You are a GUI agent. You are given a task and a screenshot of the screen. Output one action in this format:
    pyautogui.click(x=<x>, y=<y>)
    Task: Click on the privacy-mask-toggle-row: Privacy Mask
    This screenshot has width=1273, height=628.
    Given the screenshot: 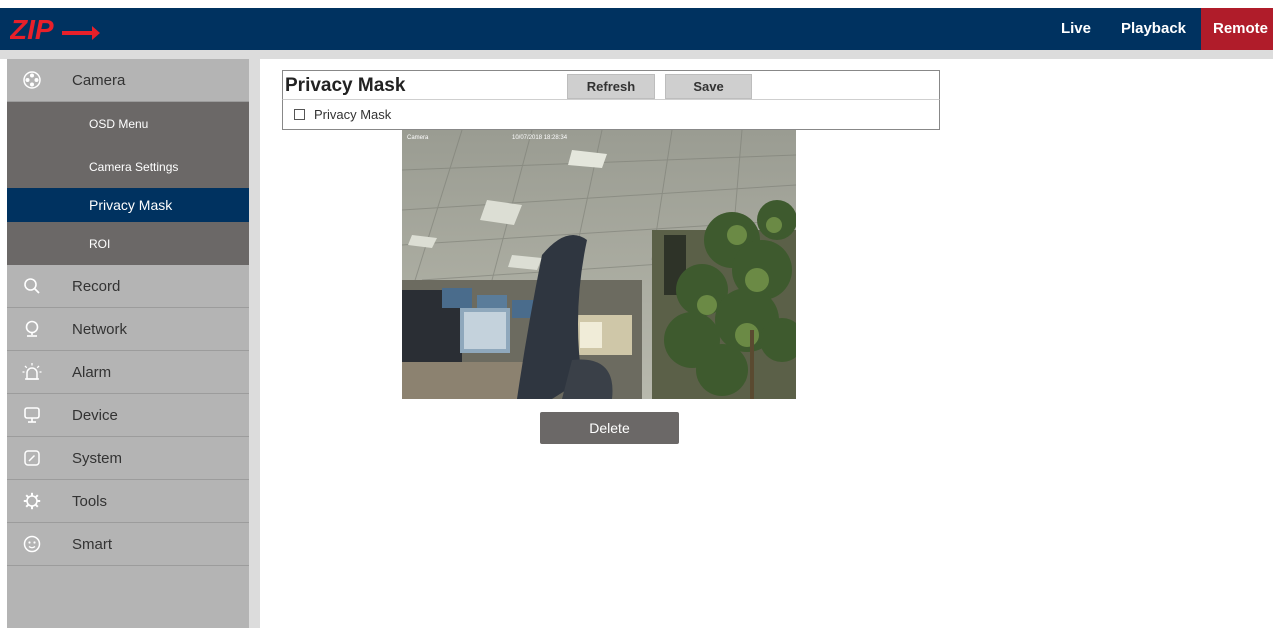 What is the action you would take?
    pyautogui.click(x=611, y=115)
    